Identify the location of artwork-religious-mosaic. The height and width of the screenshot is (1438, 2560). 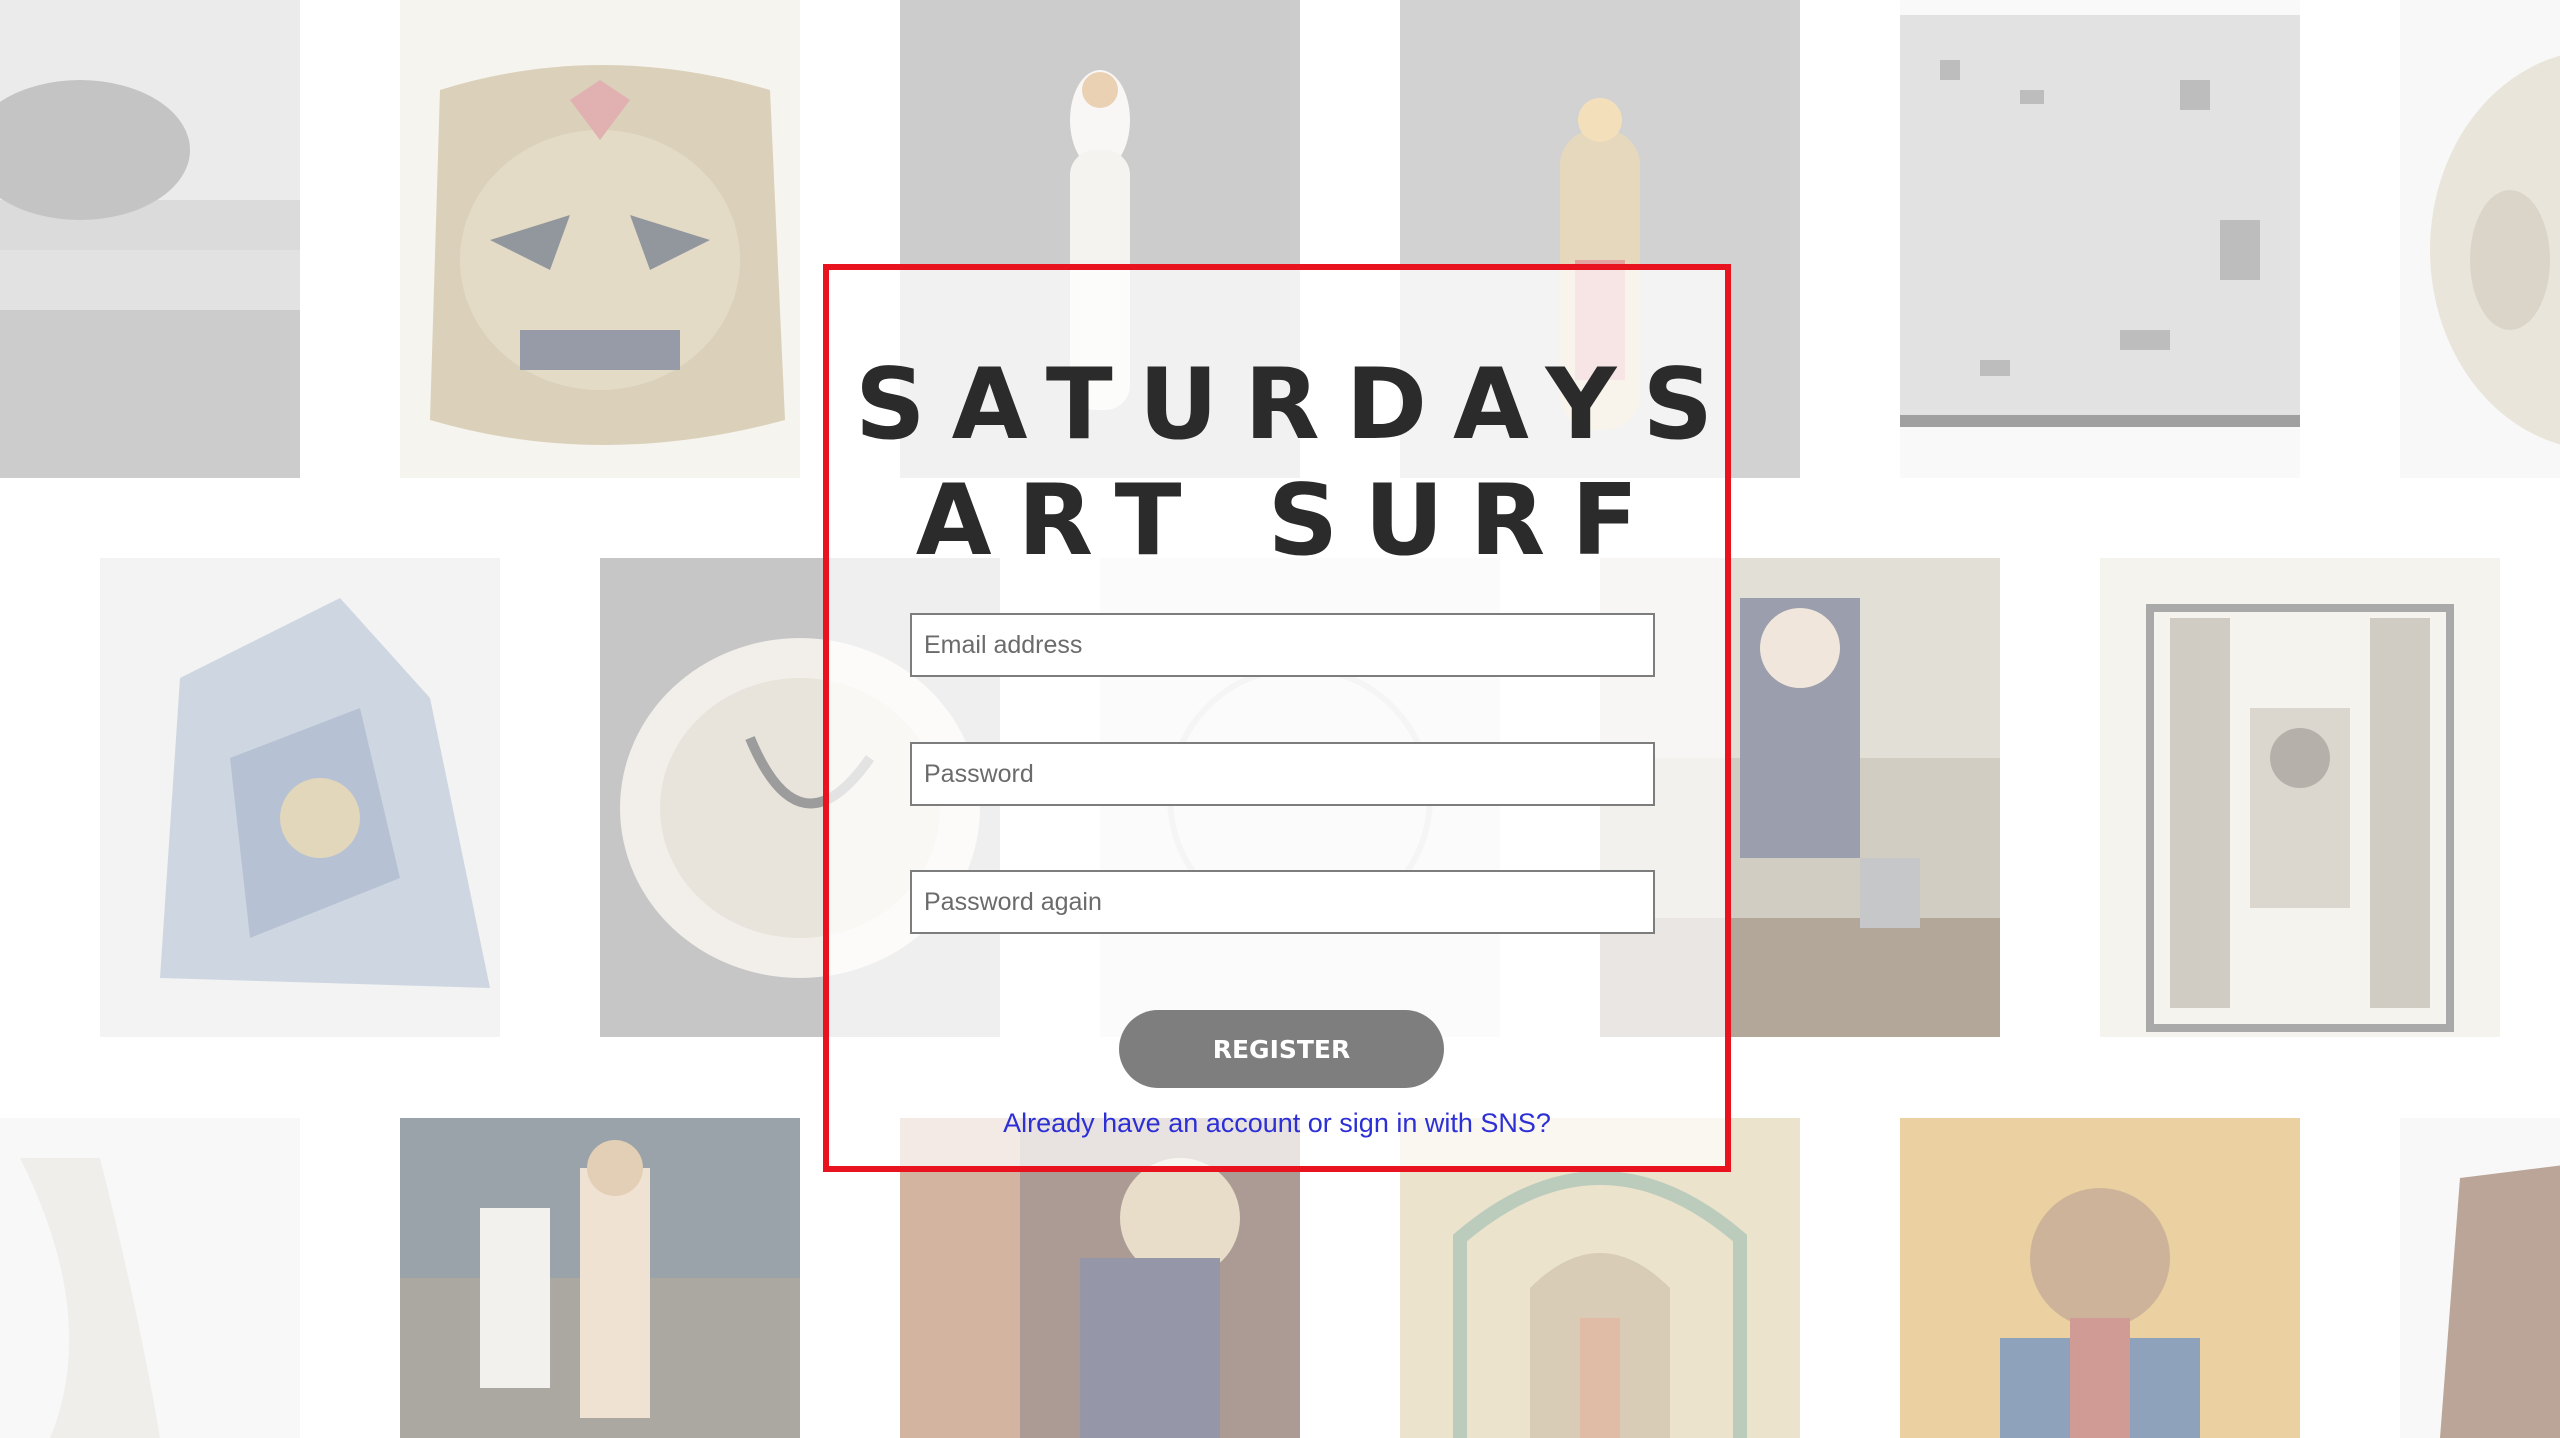
(2100, 1278).